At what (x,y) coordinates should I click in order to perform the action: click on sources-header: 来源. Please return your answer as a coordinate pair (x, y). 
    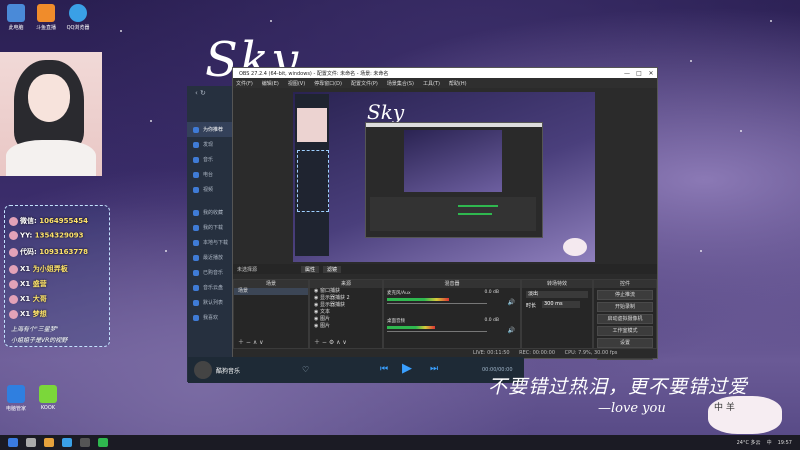
    Looking at the image, I should click on (346, 284).